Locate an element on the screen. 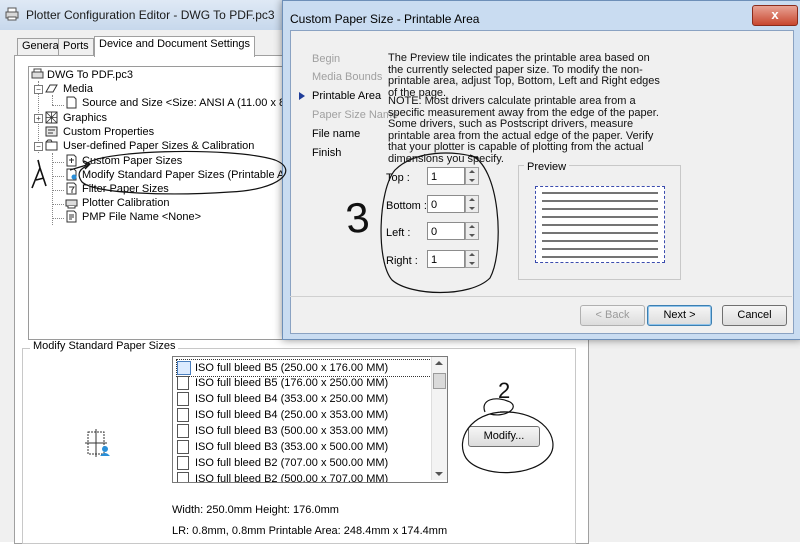 Image resolution: width=800 pixels, height=544 pixels. modify-paper-size-icon is located at coordinates (97, 443).